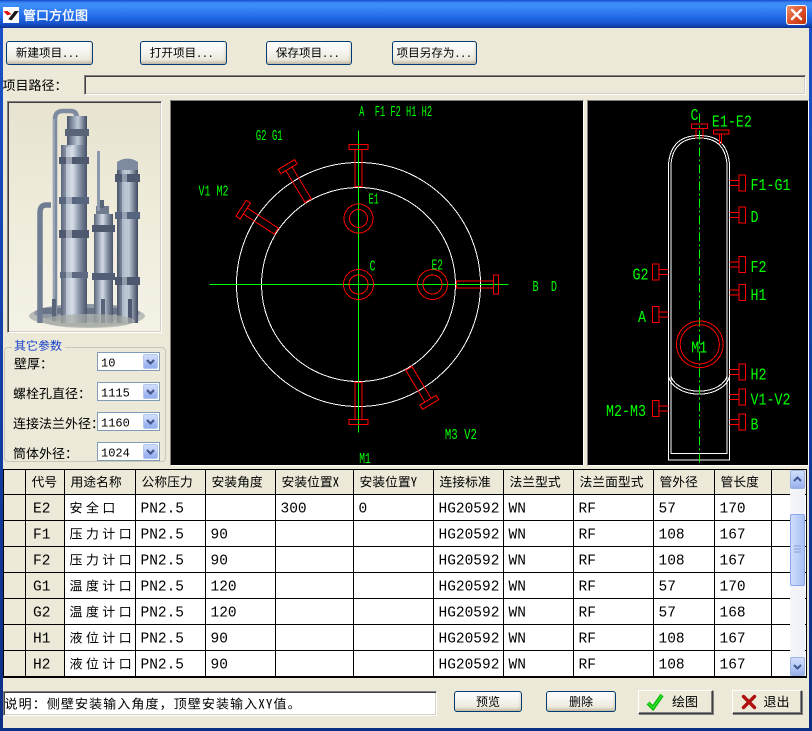 The image size is (812, 731). Describe the element at coordinates (41, 588) in the screenshot. I see `svg-text: G1` at that location.